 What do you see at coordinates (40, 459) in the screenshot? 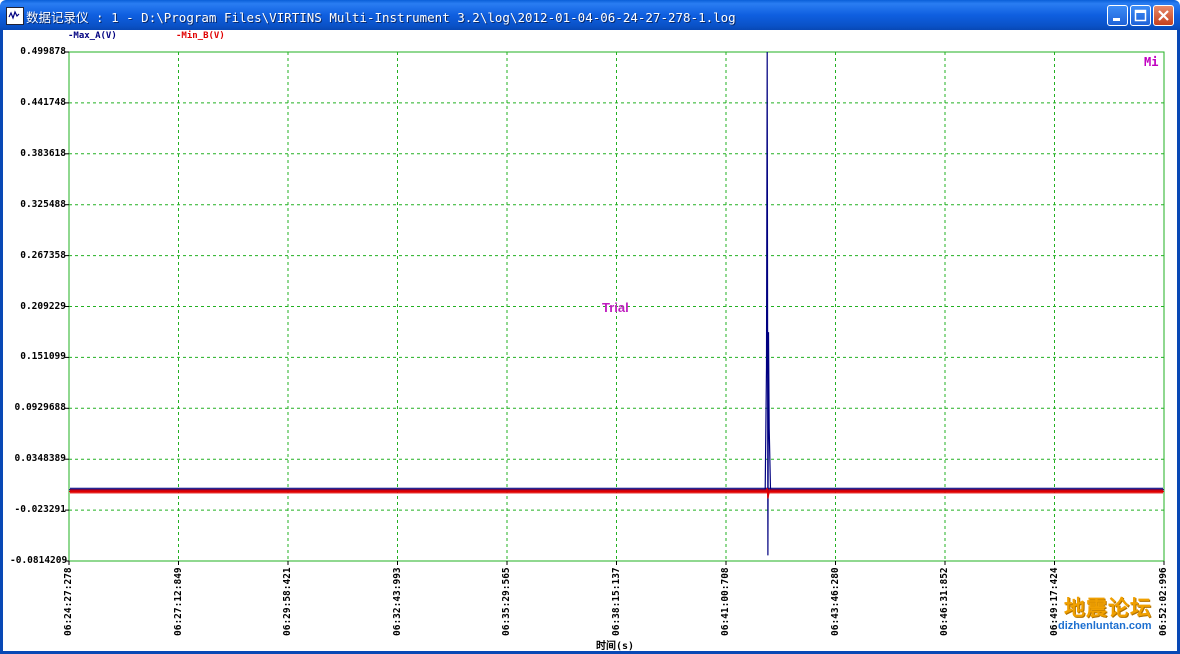
I see `y-tick-label: 0.0348389` at bounding box center [40, 459].